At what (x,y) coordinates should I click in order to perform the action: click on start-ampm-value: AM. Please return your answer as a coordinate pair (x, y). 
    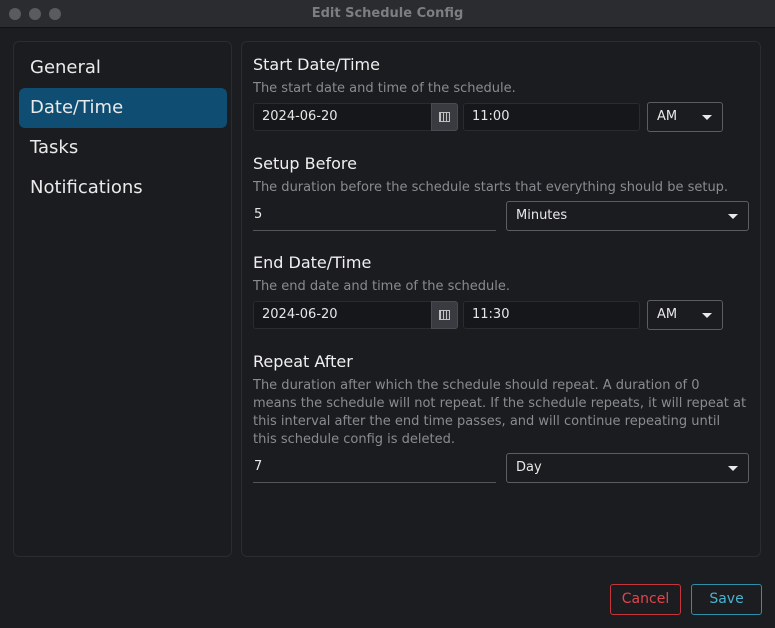
    Looking at the image, I should click on (667, 116).